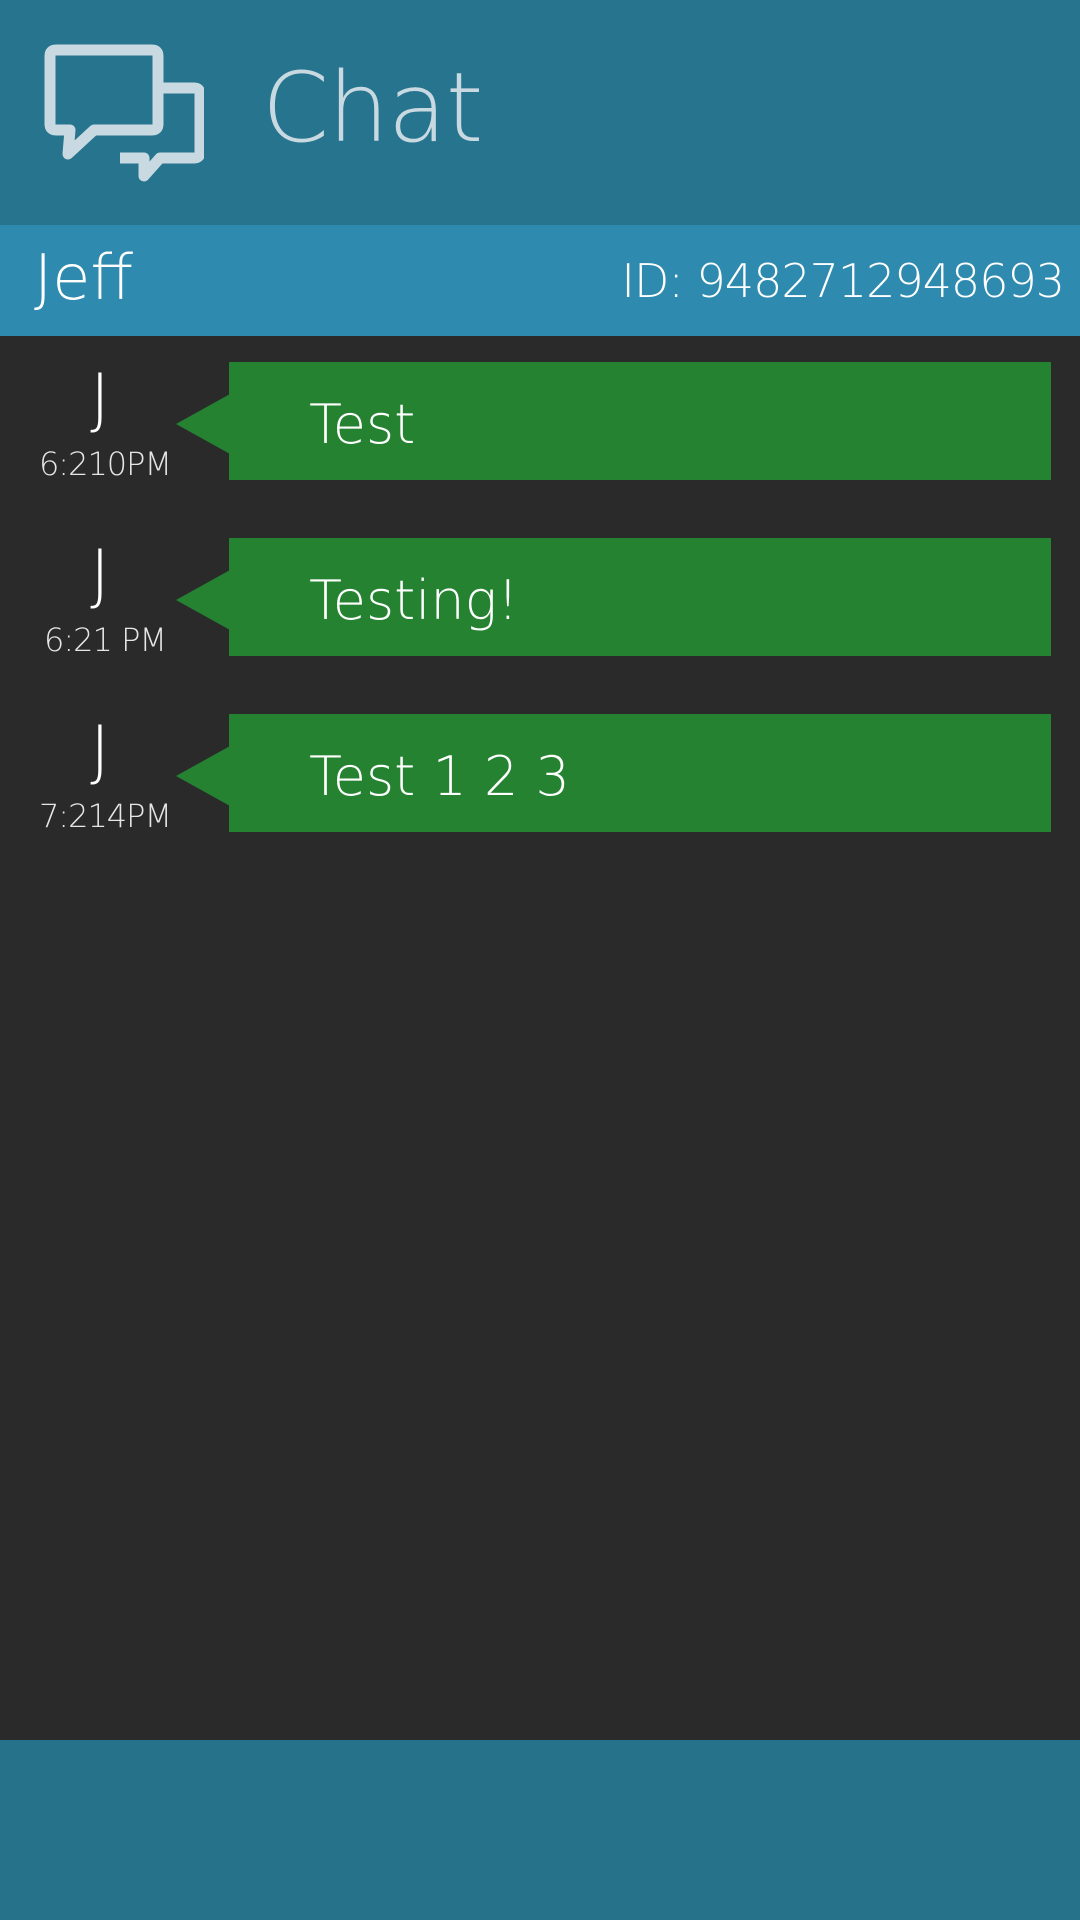  I want to click on app-title: Chat, so click(372, 108).